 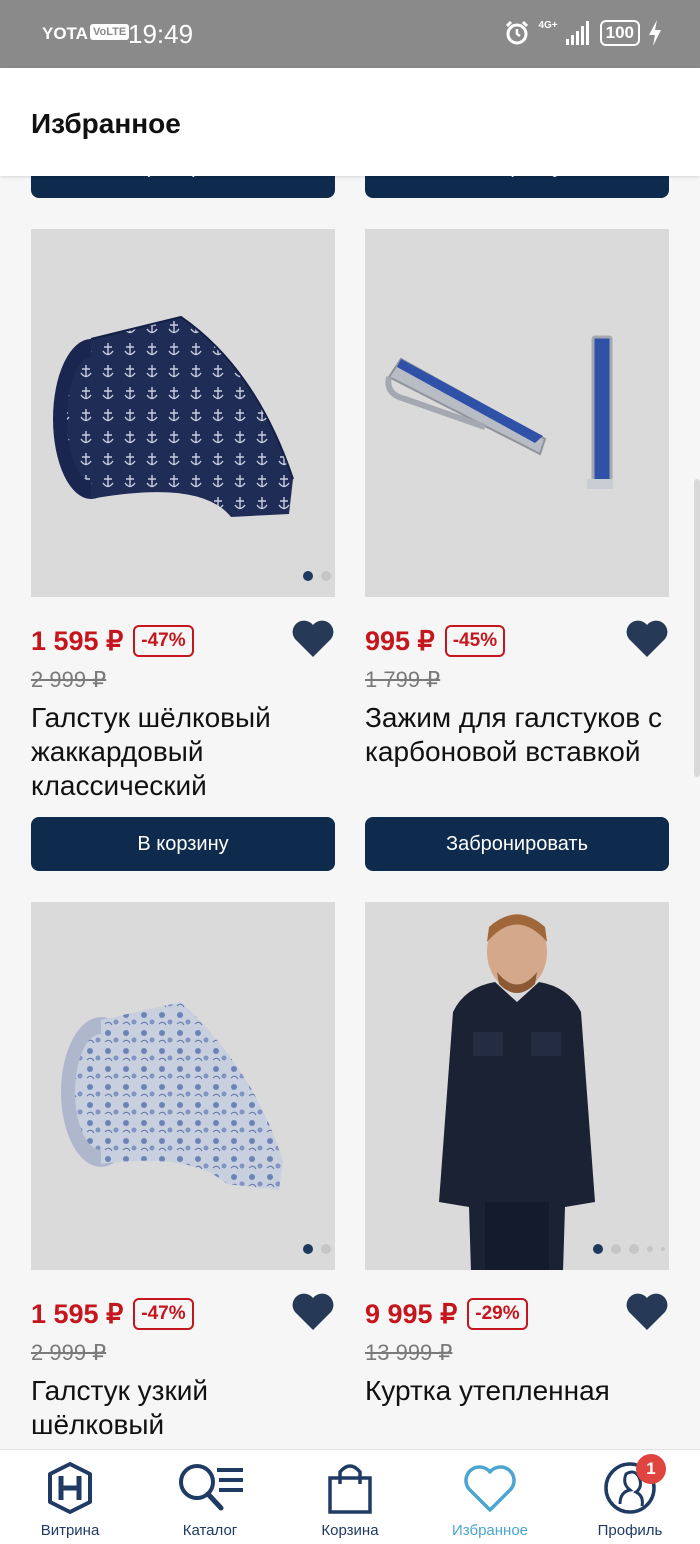 I want to click on bag-icon, so click(x=350, y=1489).